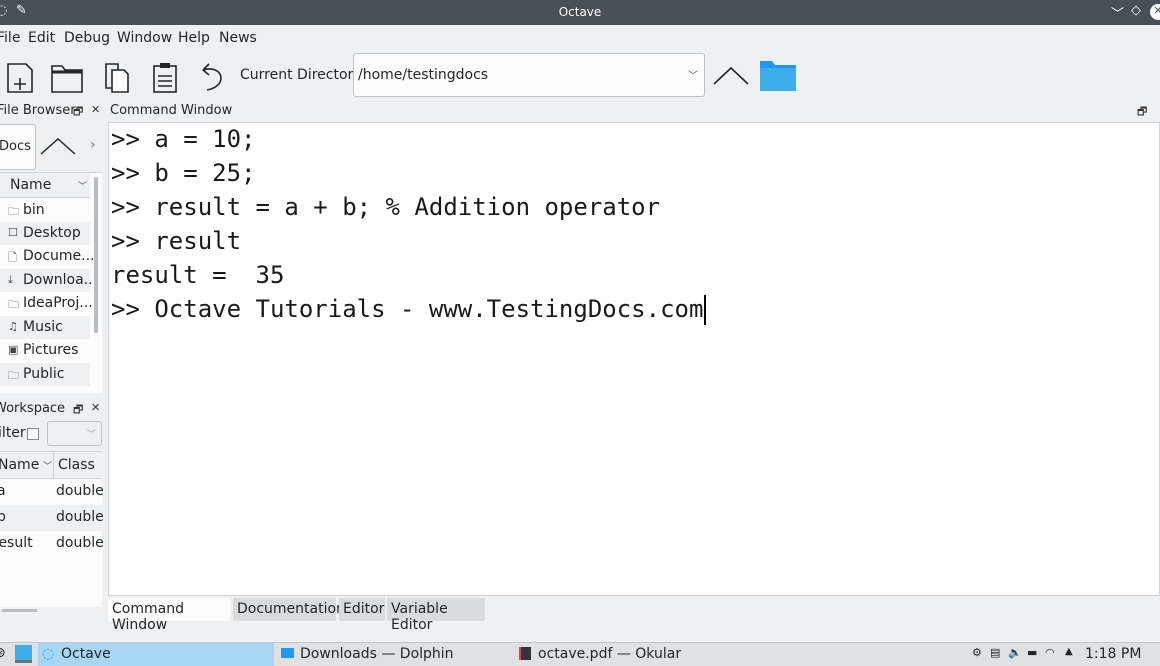 The width and height of the screenshot is (1160, 666). What do you see at coordinates (52, 518) in the screenshot?
I see `table-row: b double` at bounding box center [52, 518].